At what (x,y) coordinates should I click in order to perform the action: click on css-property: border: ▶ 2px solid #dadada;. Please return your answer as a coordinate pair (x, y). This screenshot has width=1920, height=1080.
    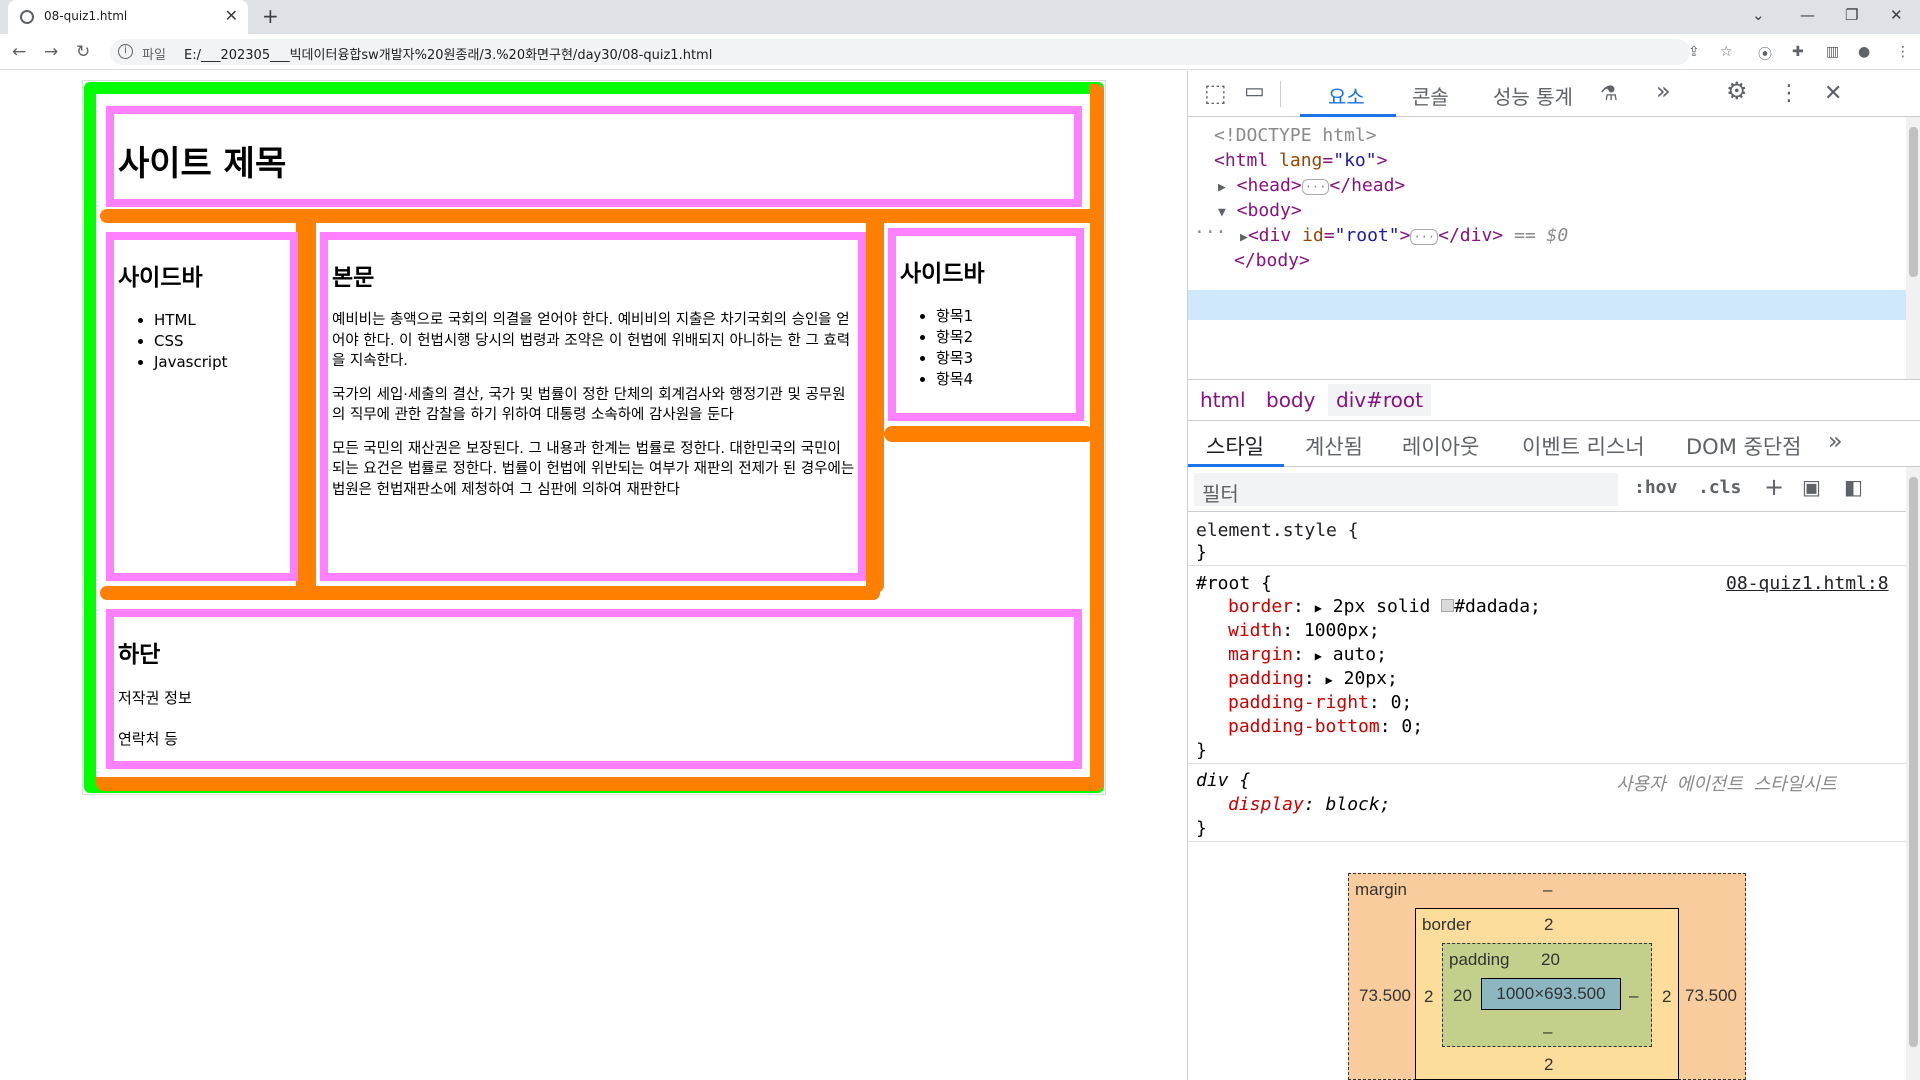
    Looking at the image, I should click on (1384, 606).